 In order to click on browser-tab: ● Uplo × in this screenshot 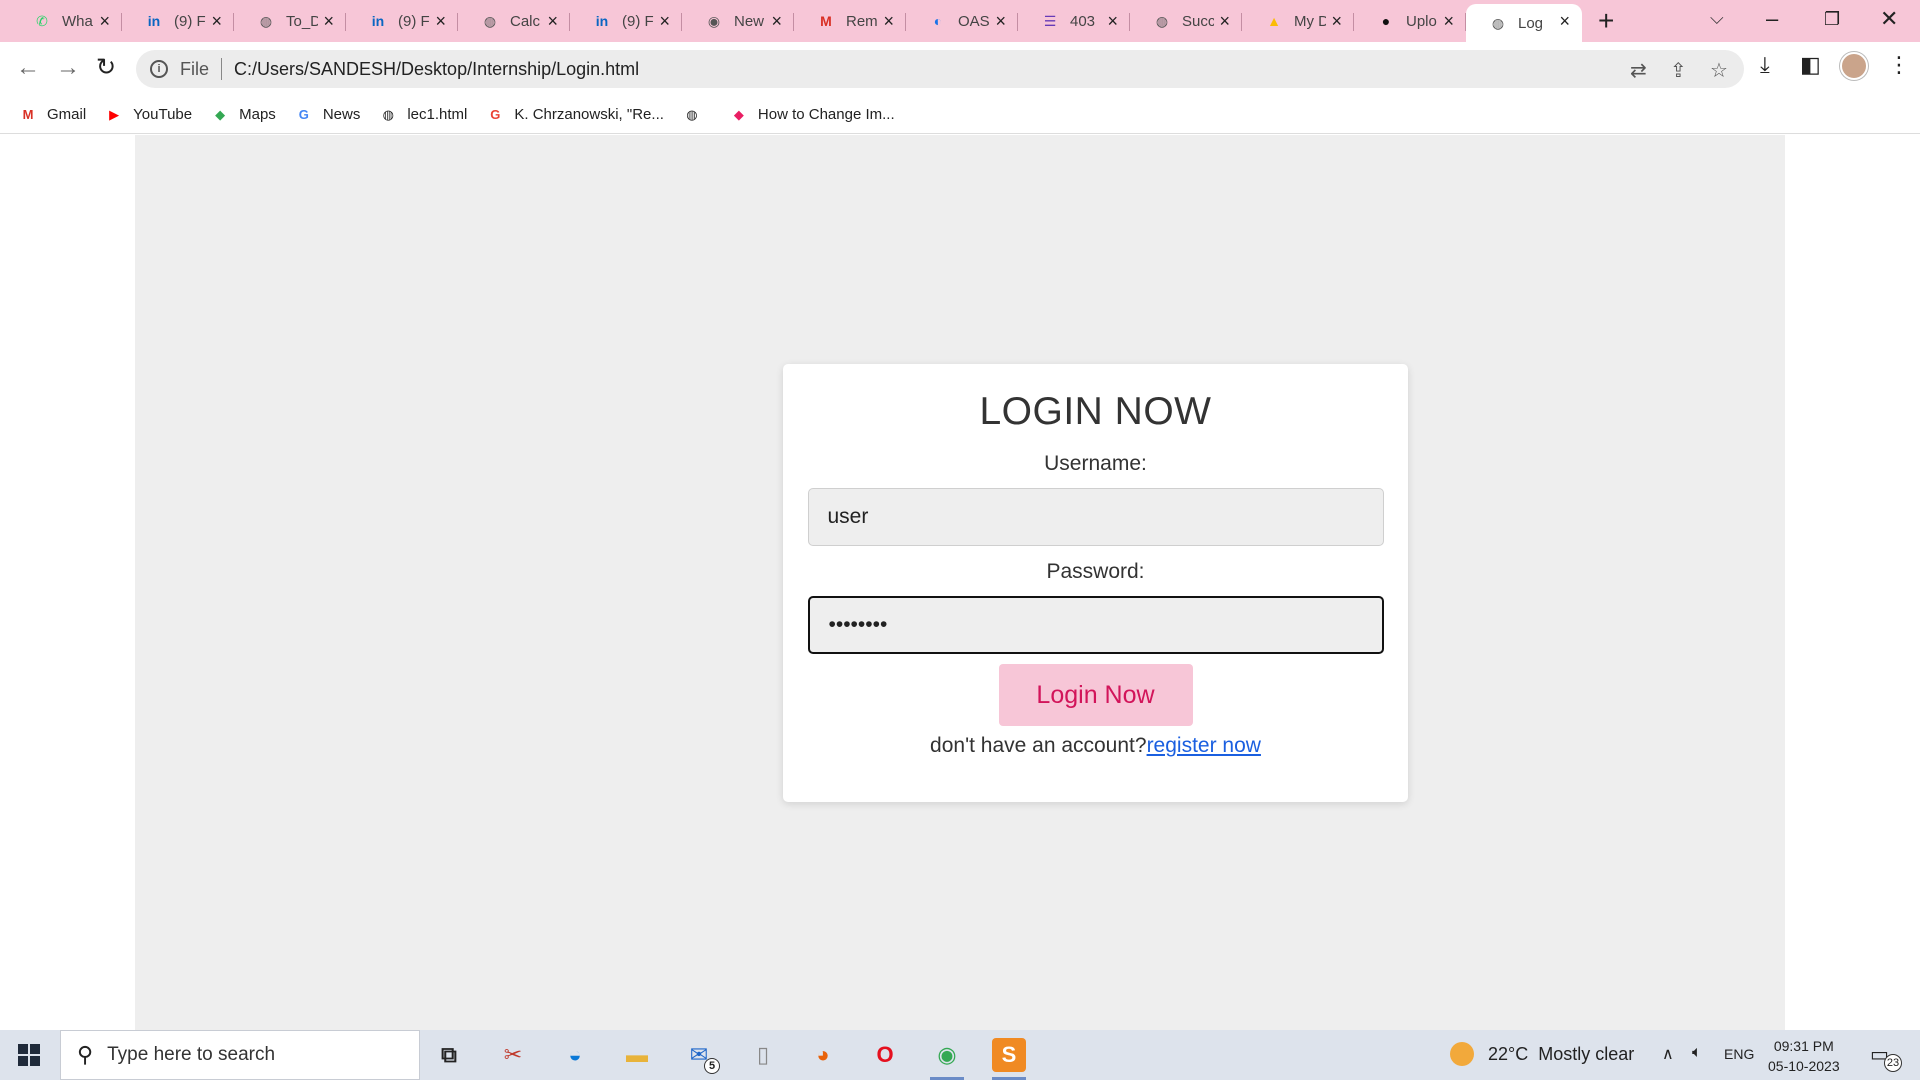, I will do `click(1410, 21)`.